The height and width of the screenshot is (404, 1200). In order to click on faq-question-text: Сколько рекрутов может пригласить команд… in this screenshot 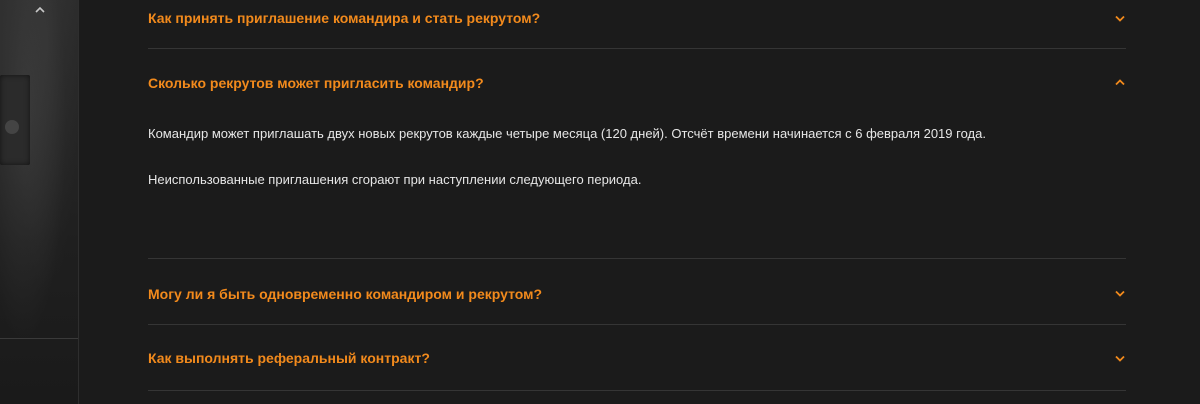, I will do `click(316, 82)`.